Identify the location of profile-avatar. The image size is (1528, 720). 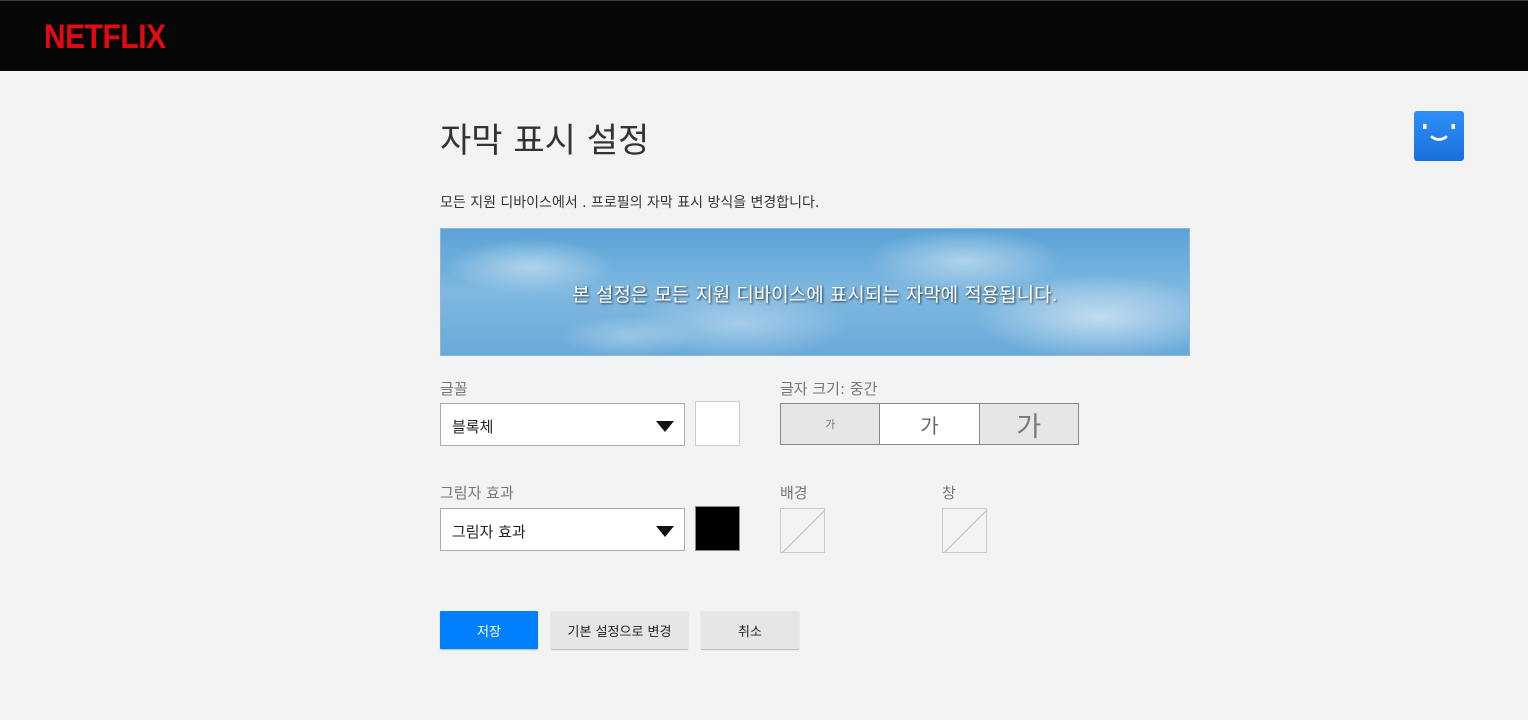
(1439, 136).